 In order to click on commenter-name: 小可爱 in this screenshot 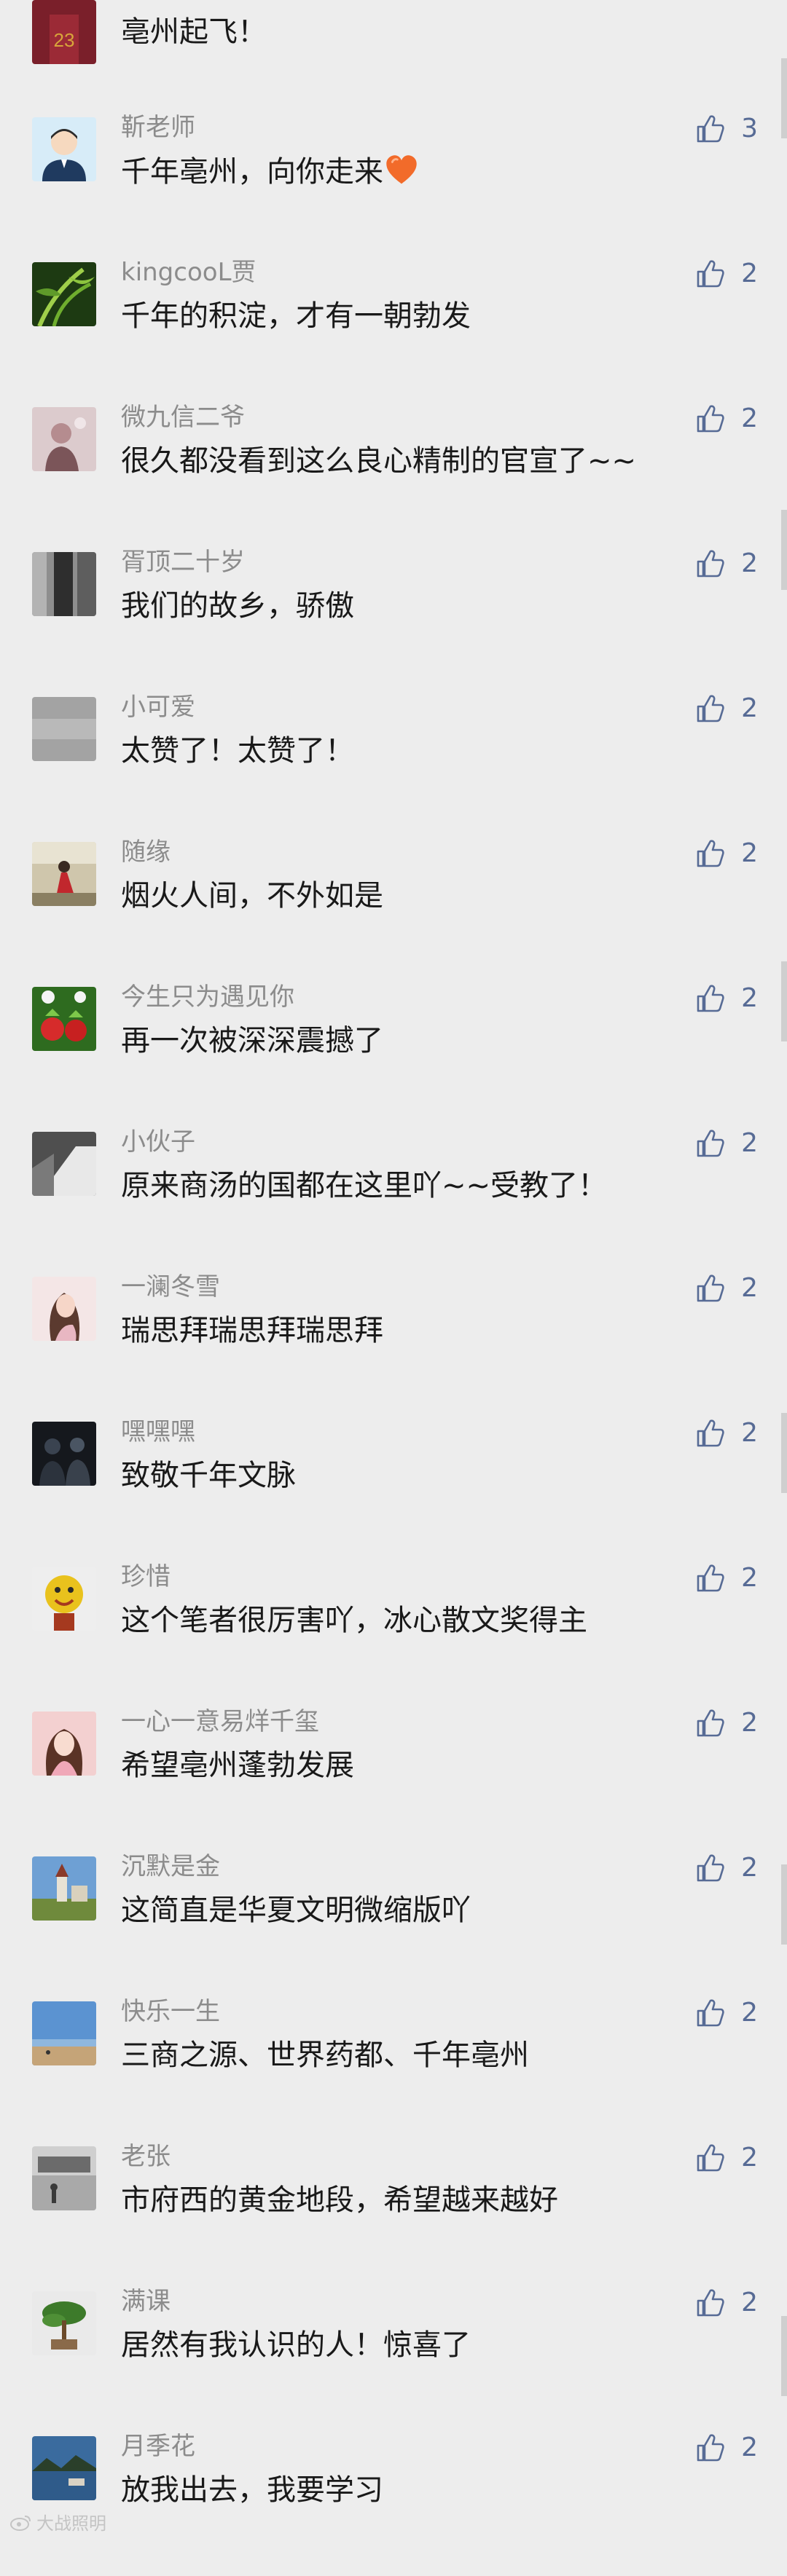, I will do `click(158, 707)`.